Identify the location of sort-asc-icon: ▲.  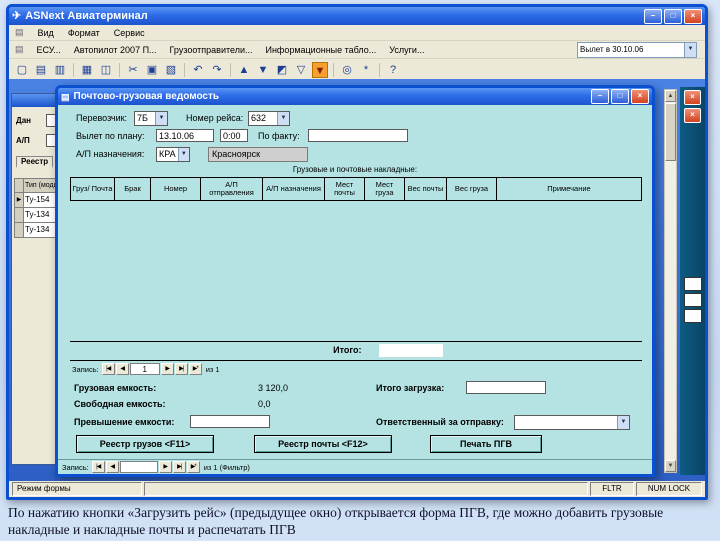
(244, 70).